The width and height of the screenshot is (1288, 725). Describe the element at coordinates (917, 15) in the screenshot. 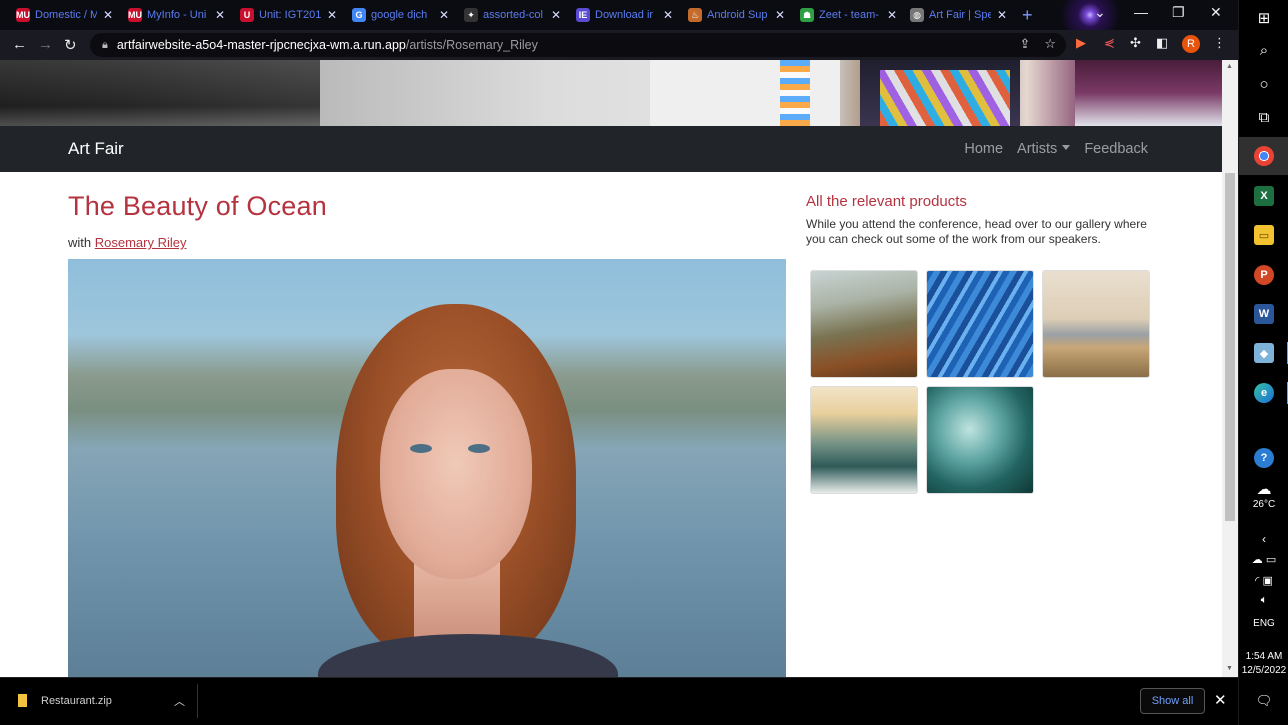

I see `tab-favicon-icon: ◍` at that location.